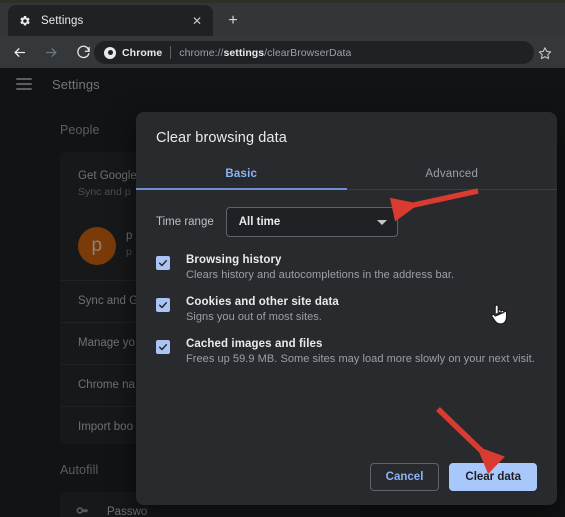 Image resolution: width=565 pixels, height=517 pixels. I want to click on omnibox-url: chrome://settings/clearBrowserData, so click(265, 53).